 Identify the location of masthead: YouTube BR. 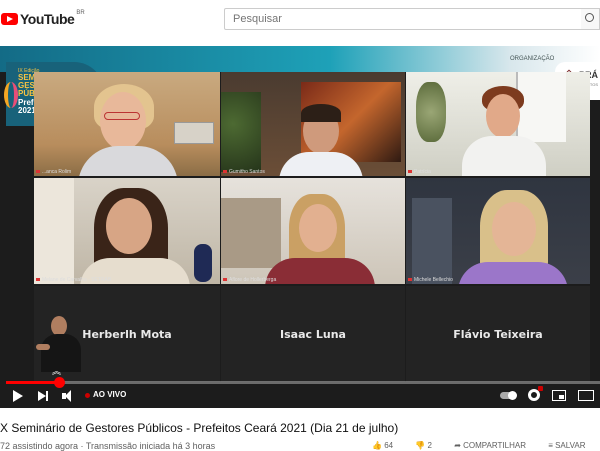
(300, 19).